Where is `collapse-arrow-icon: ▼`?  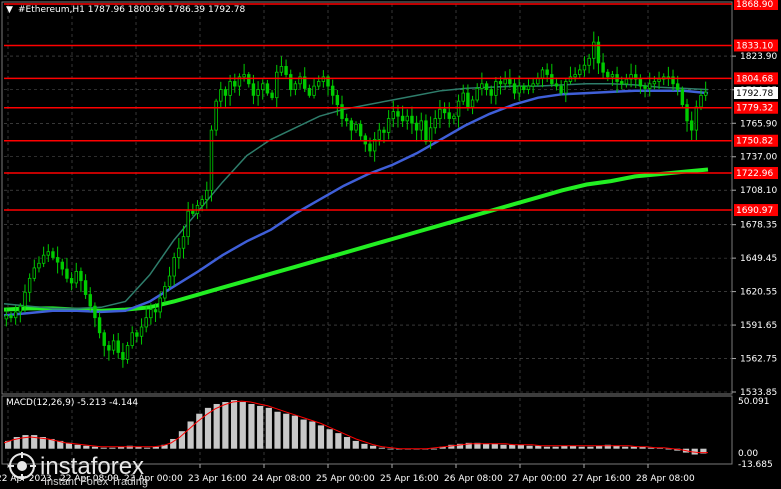 collapse-arrow-icon: ▼ is located at coordinates (9, 10).